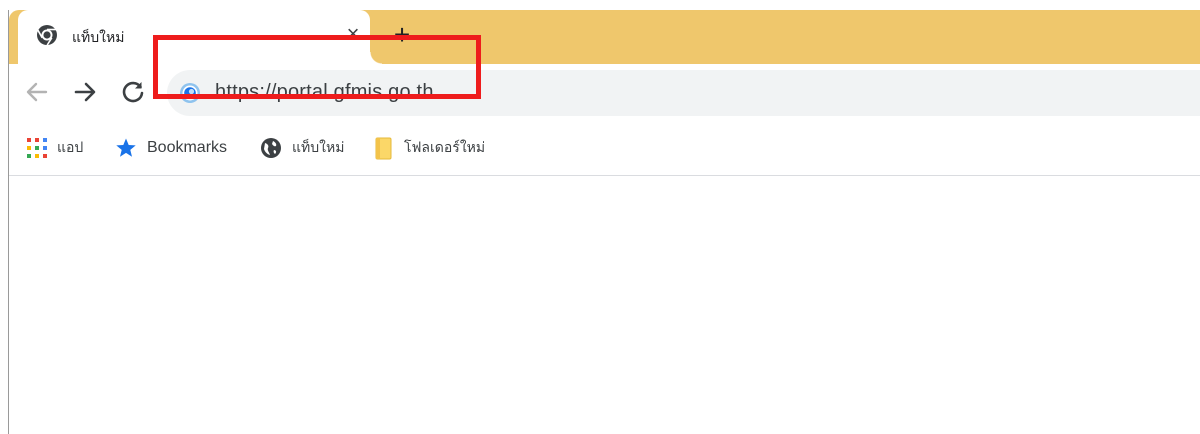  Describe the element at coordinates (37, 92) in the screenshot. I see `arrow-left-icon` at that location.